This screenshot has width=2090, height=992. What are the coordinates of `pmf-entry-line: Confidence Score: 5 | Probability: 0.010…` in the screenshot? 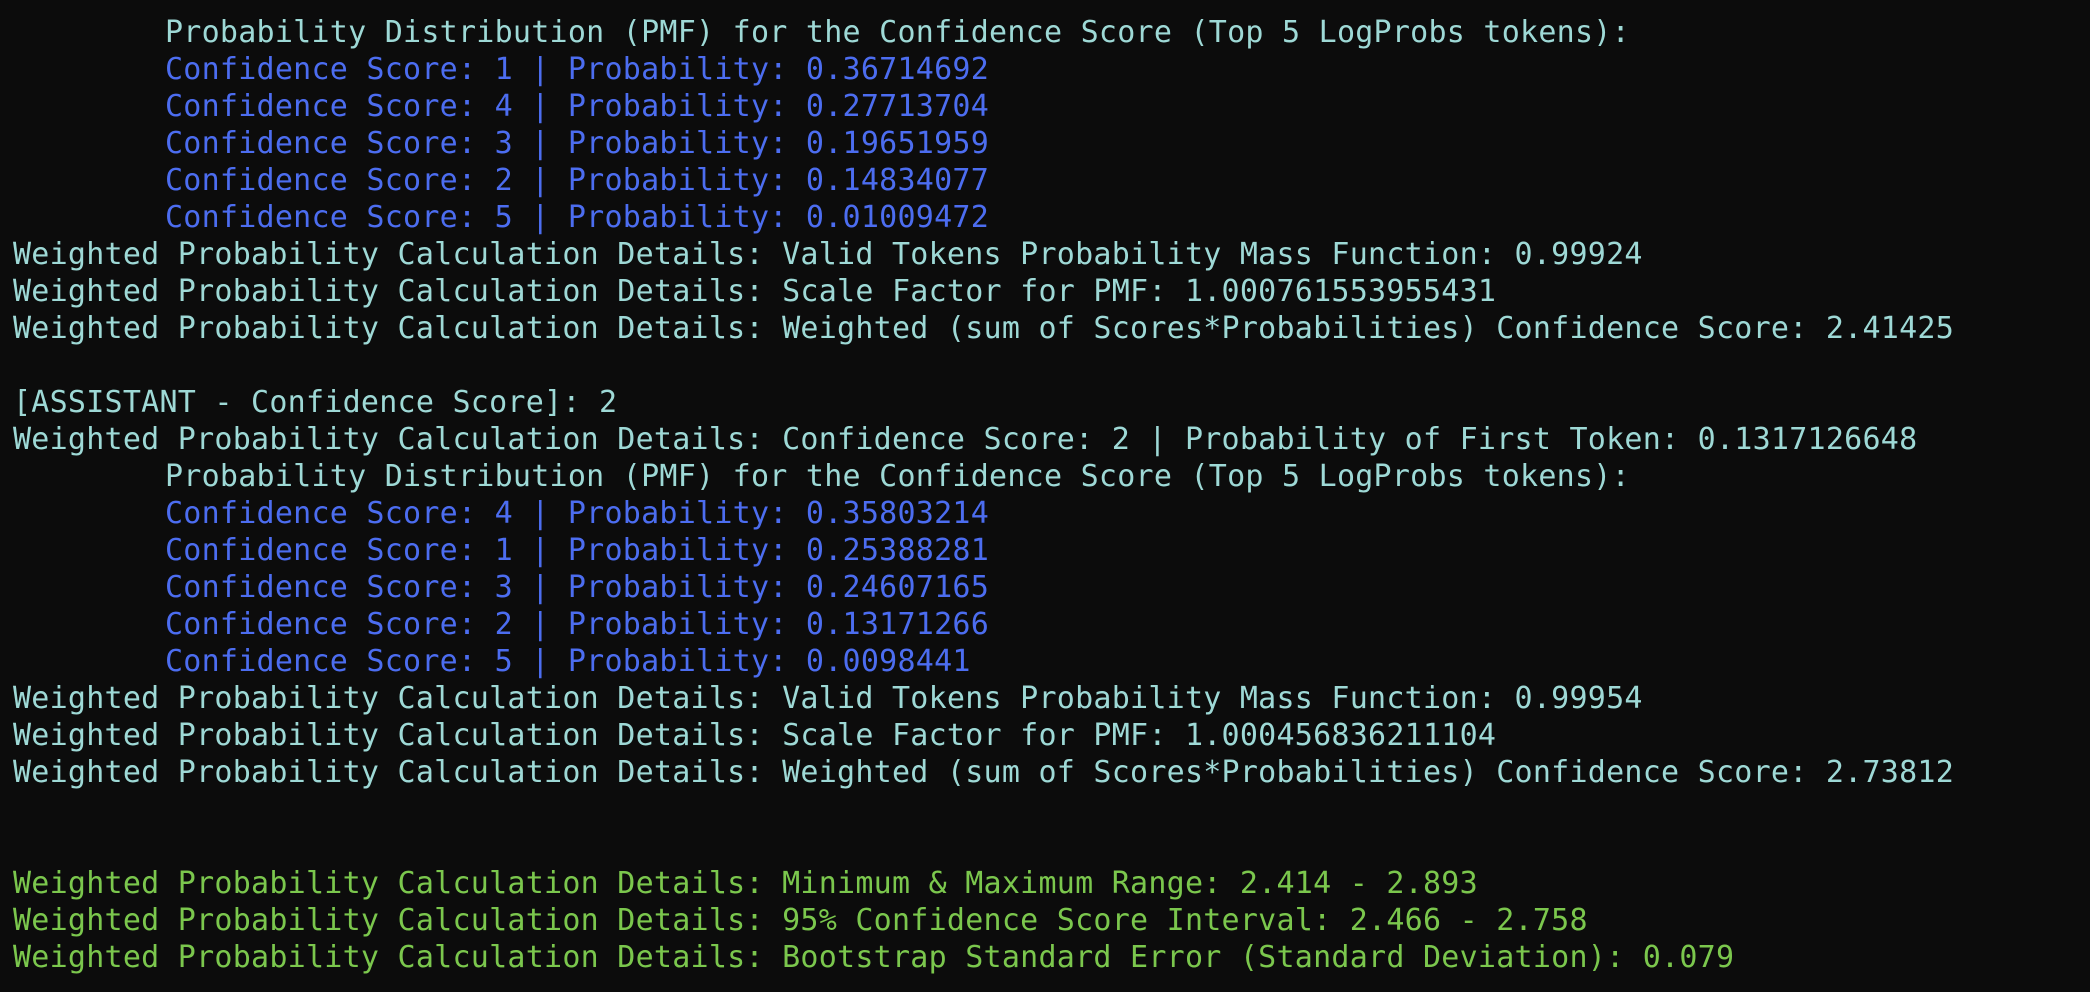 It's located at (577, 217).